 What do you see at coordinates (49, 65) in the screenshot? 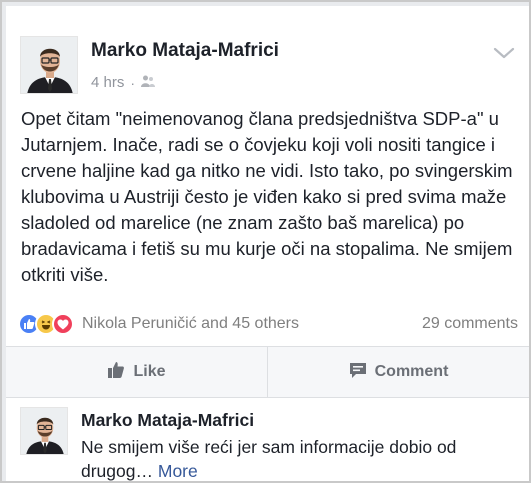
I see `author-avatar` at bounding box center [49, 65].